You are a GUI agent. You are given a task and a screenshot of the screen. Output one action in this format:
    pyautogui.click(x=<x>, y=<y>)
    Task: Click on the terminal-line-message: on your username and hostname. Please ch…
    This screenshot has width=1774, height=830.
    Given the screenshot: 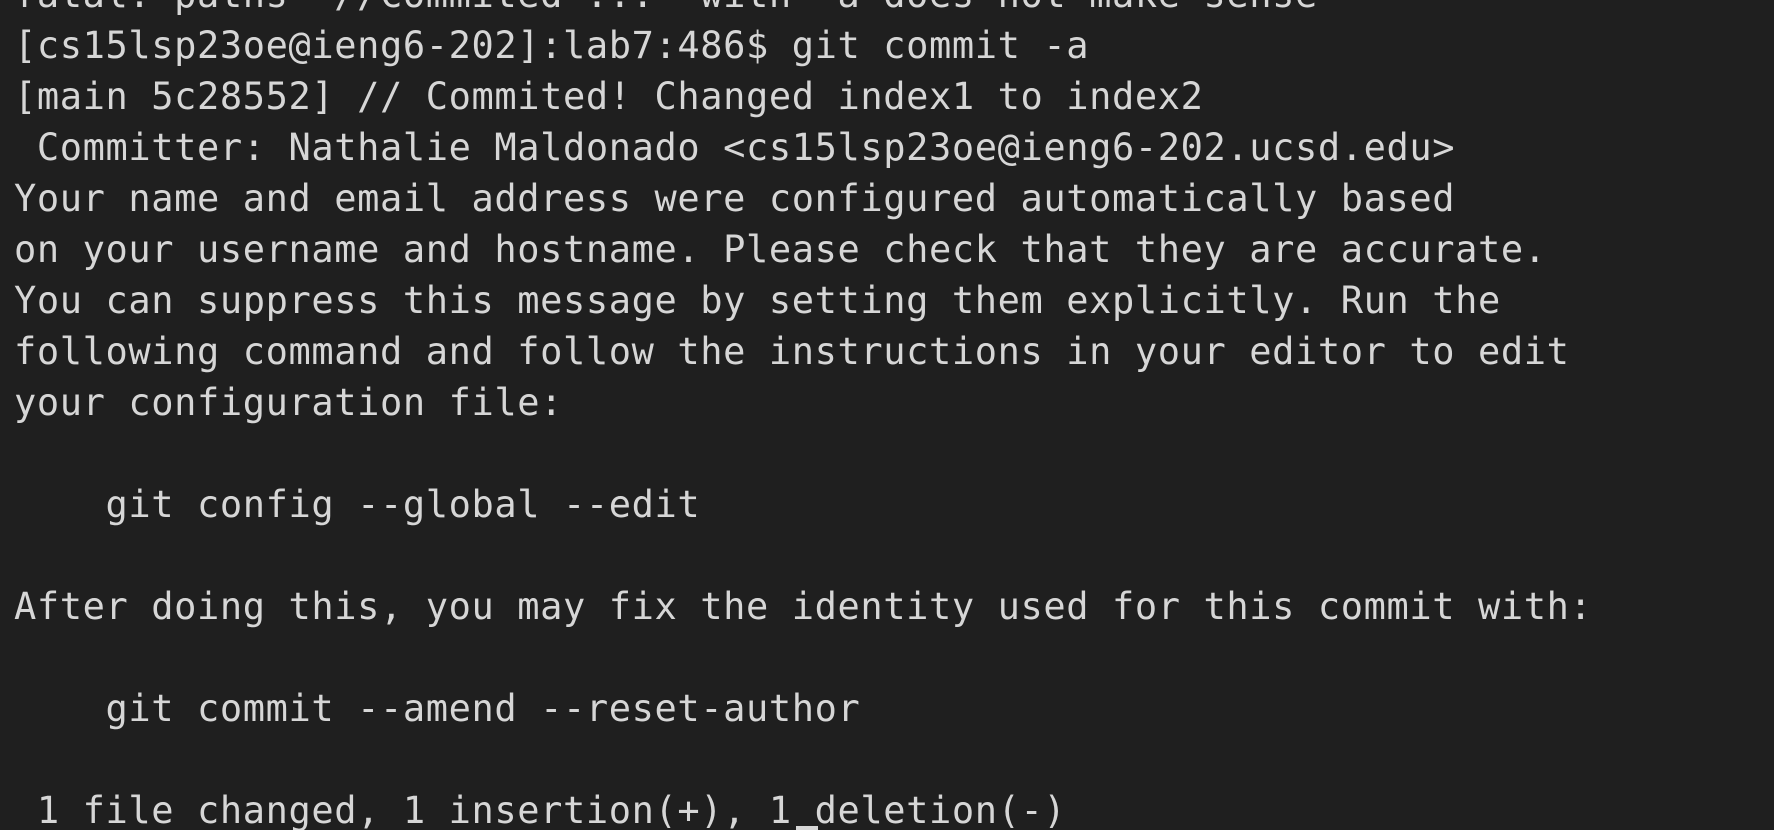 What is the action you would take?
    pyautogui.click(x=780, y=249)
    